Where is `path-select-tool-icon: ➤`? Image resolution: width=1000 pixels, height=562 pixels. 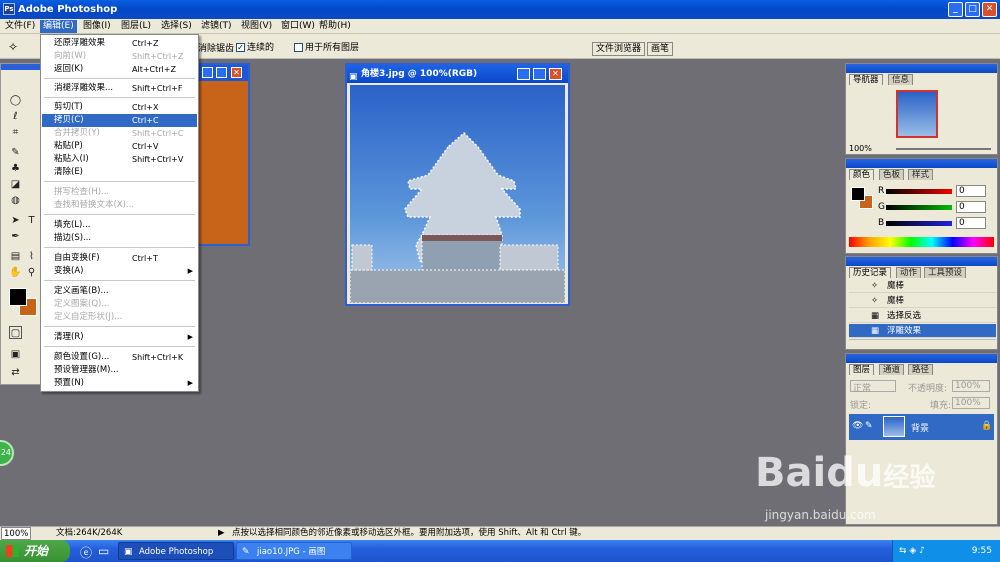 path-select-tool-icon: ➤ is located at coordinates (15, 220).